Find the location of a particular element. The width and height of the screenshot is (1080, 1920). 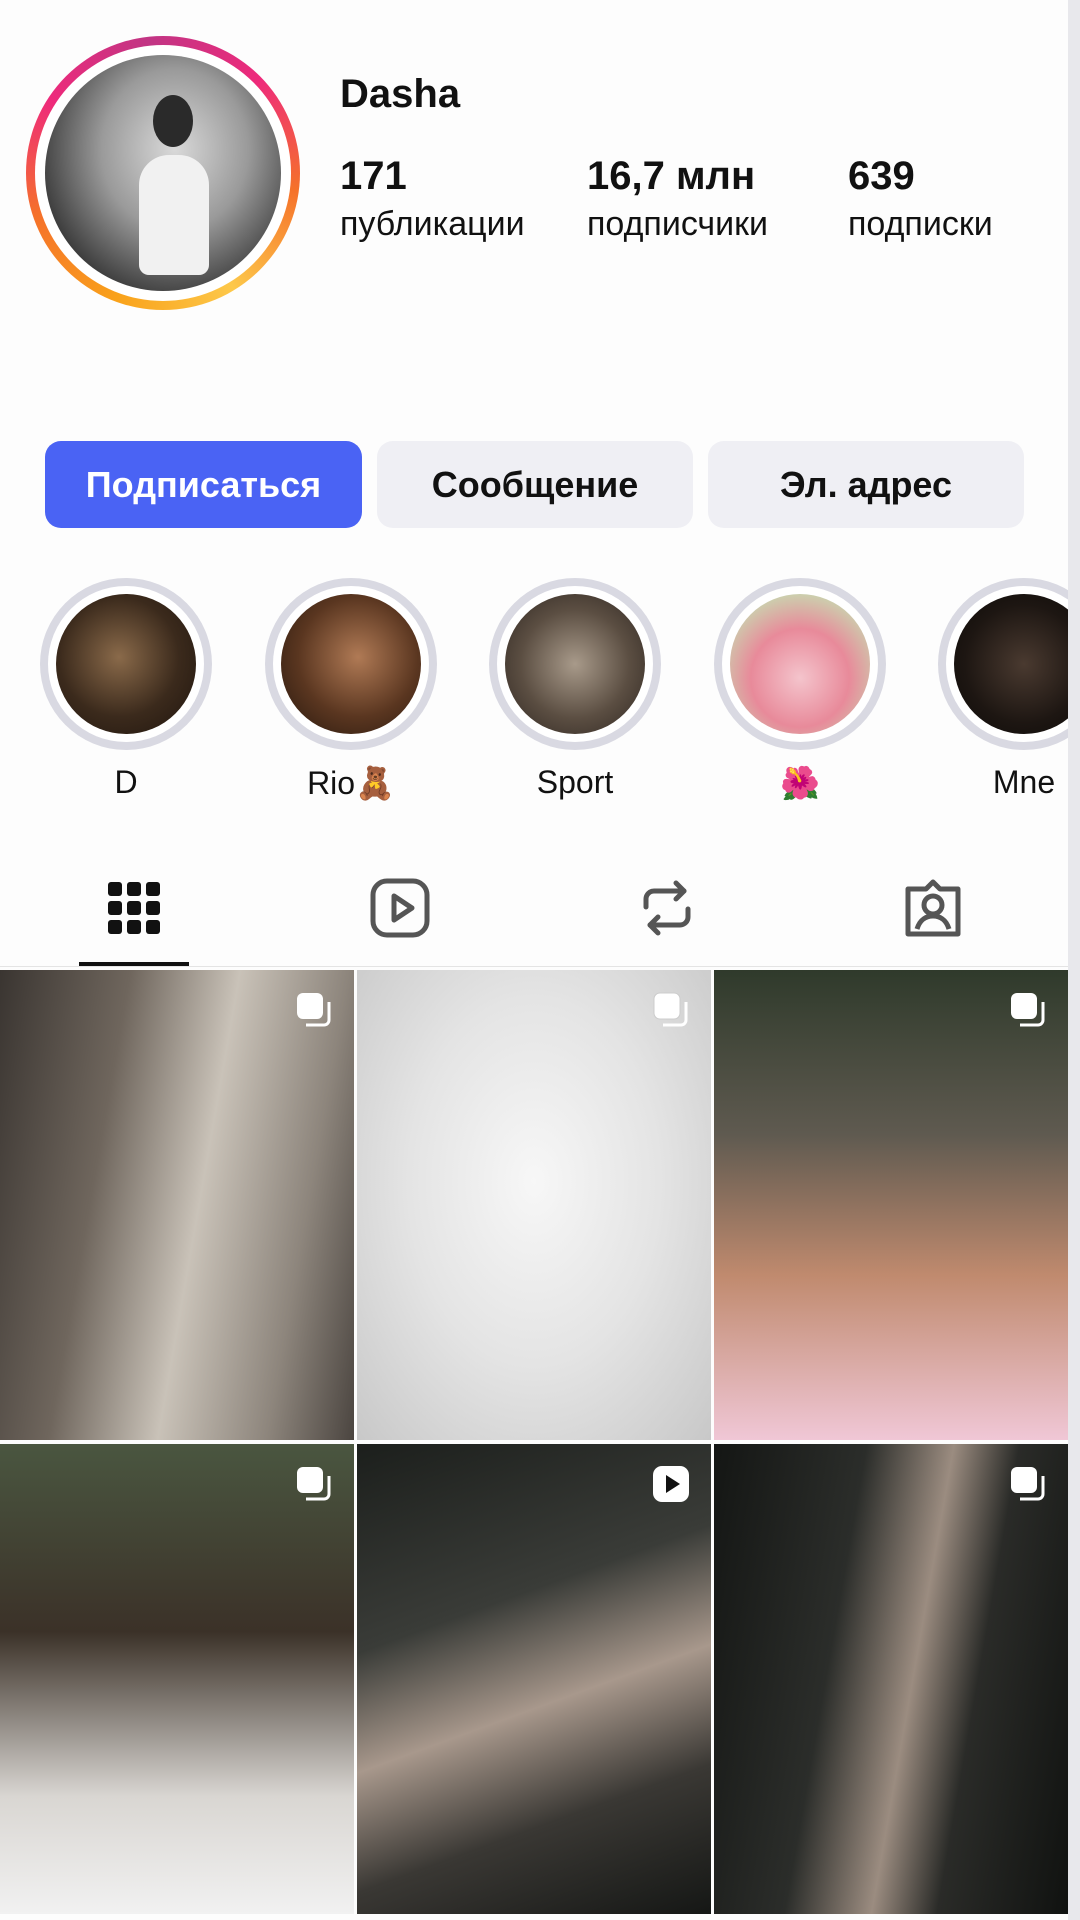

stat-posts-label: публикации is located at coordinates (432, 224).